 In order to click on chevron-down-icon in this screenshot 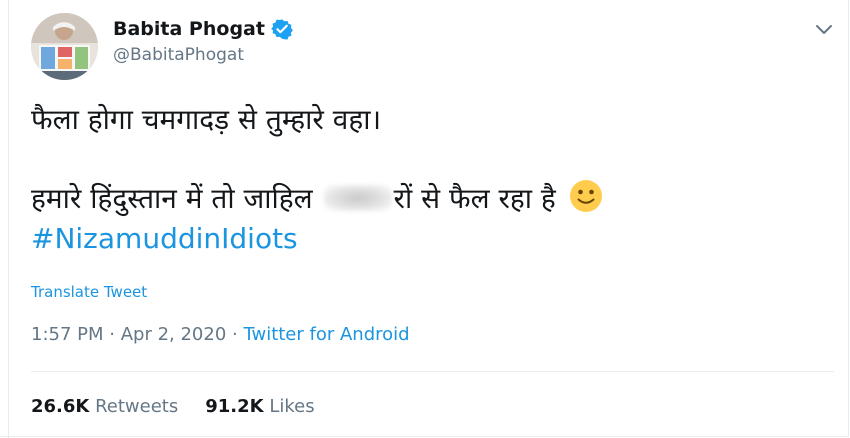, I will do `click(824, 29)`.